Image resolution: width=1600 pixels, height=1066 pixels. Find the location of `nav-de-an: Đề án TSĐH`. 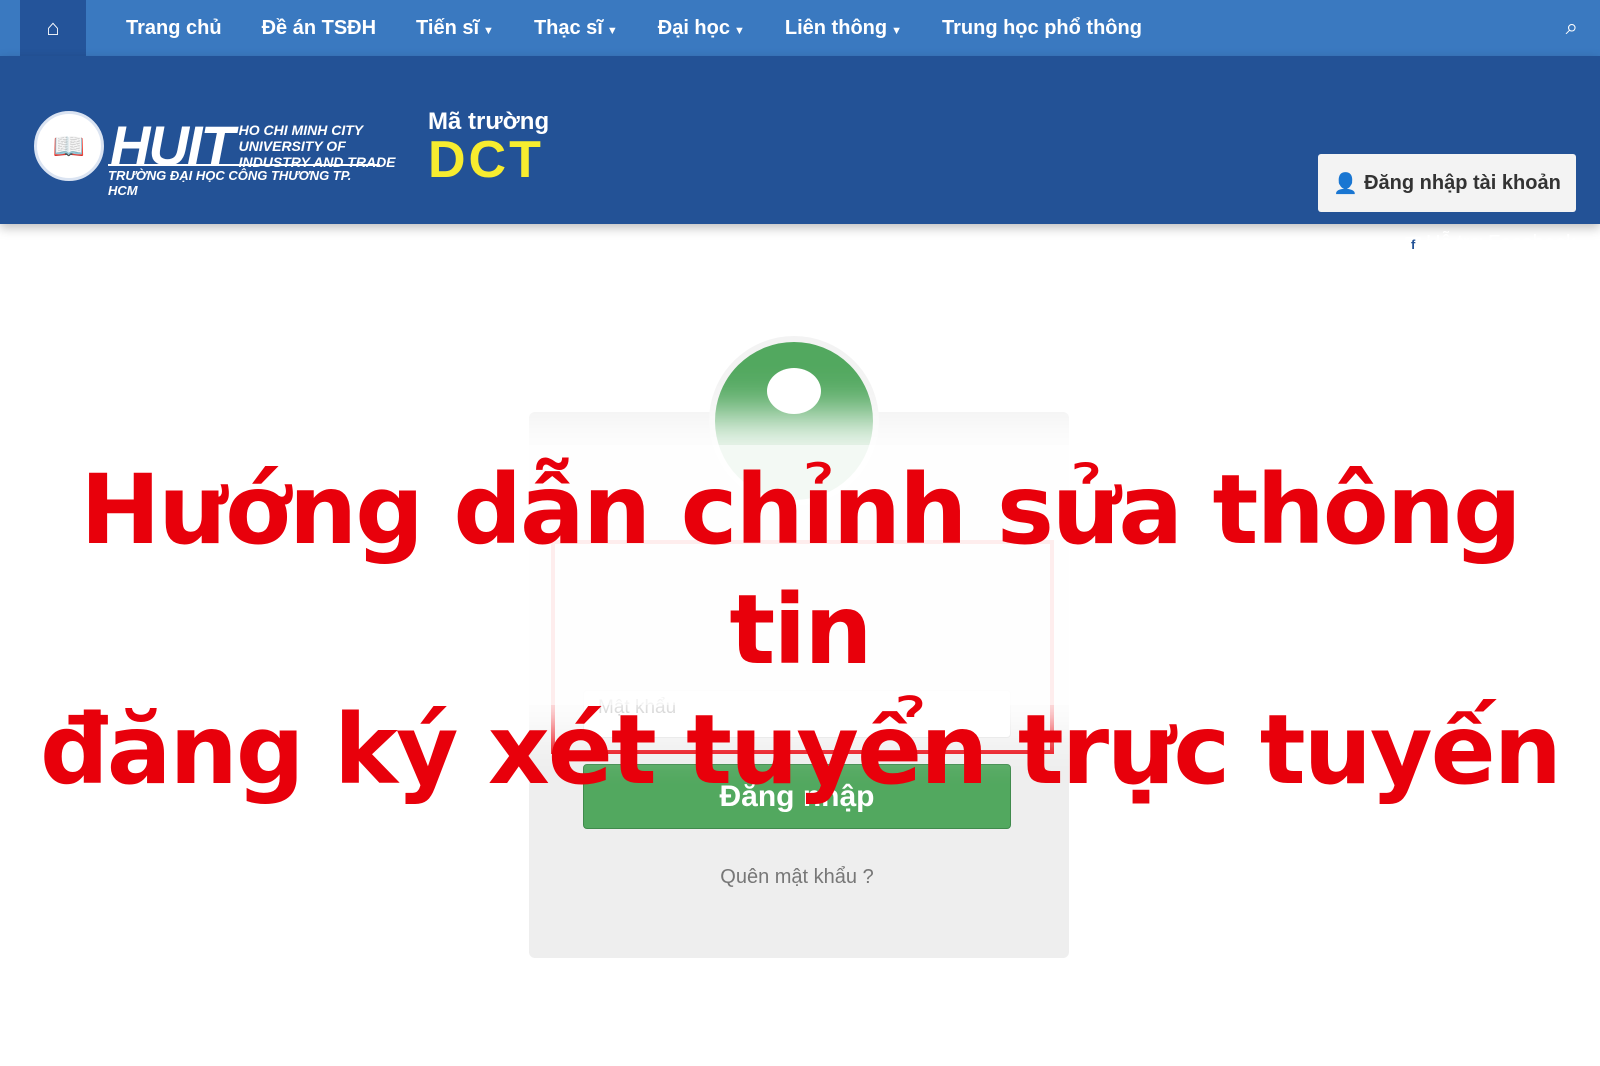

nav-de-an: Đề án TSĐH is located at coordinates (319, 28).